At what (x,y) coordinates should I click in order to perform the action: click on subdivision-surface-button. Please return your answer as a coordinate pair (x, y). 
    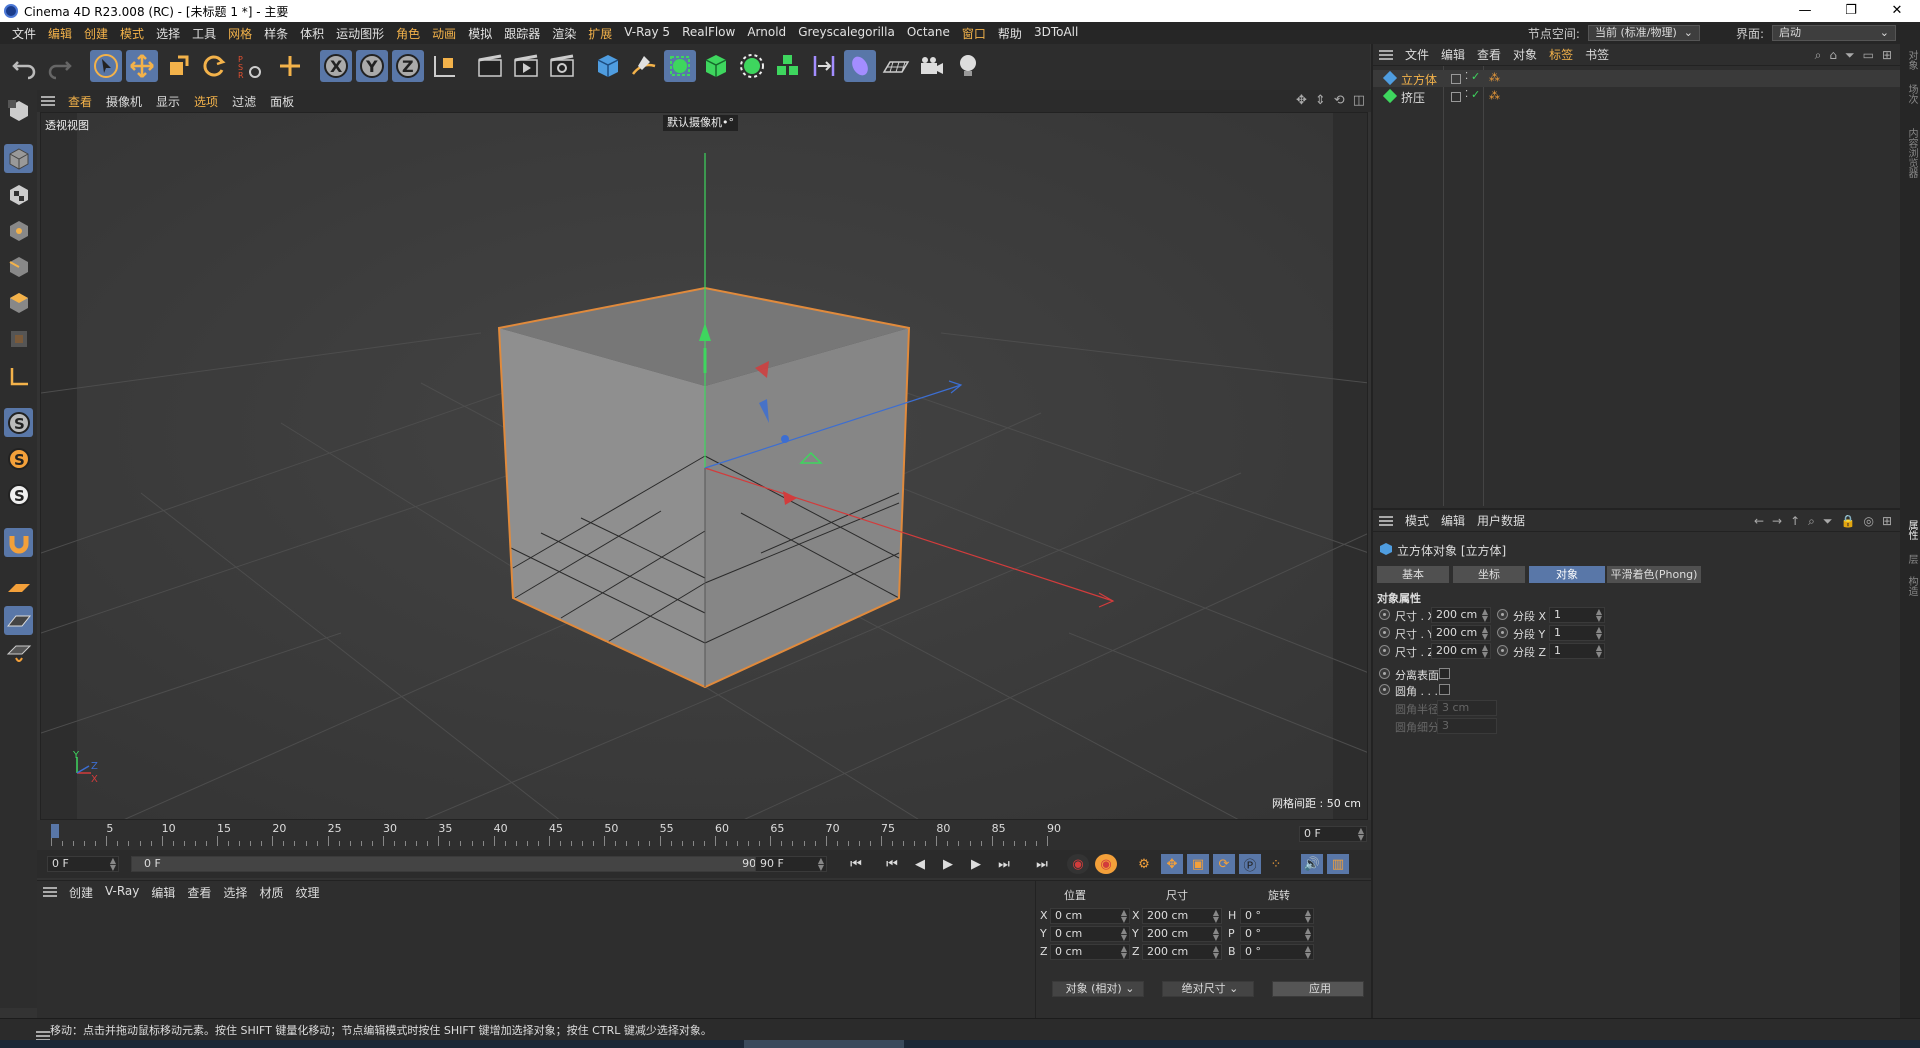
    Looking at the image, I should click on (680, 66).